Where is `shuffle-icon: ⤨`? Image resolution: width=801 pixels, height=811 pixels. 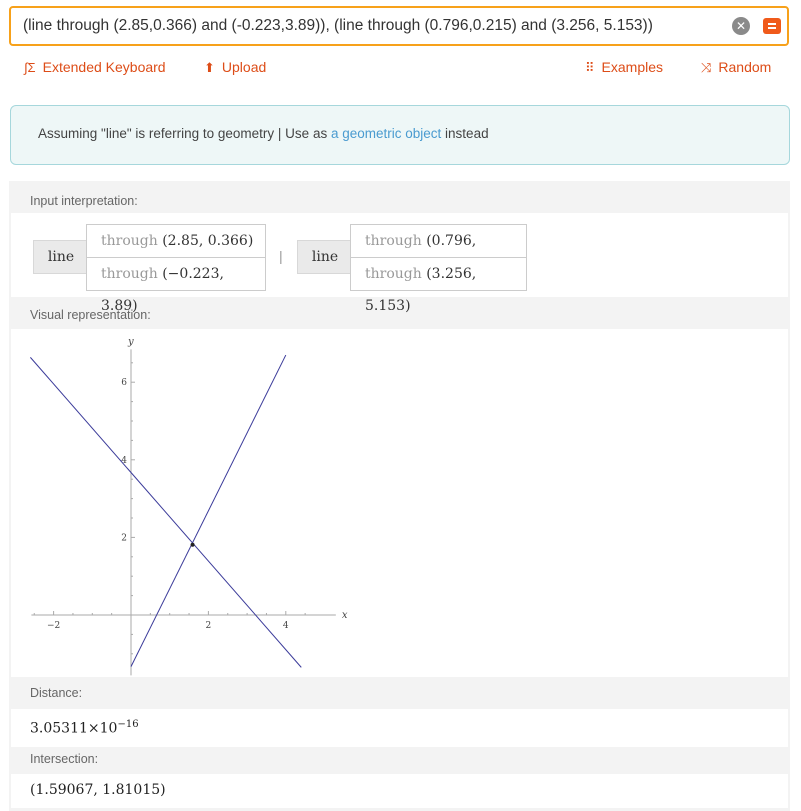 shuffle-icon: ⤨ is located at coordinates (706, 67).